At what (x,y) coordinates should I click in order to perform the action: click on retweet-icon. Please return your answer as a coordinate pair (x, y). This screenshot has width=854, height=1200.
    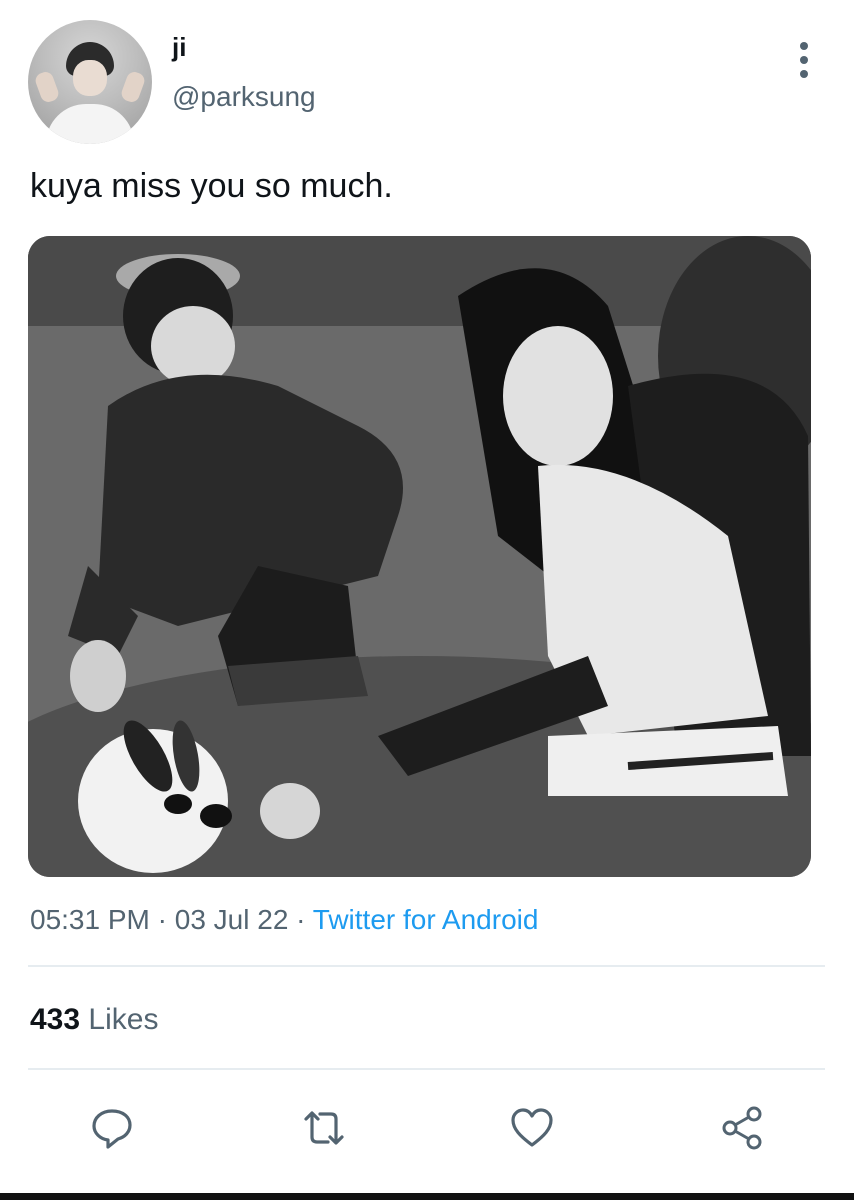
    Looking at the image, I should click on (324, 1128).